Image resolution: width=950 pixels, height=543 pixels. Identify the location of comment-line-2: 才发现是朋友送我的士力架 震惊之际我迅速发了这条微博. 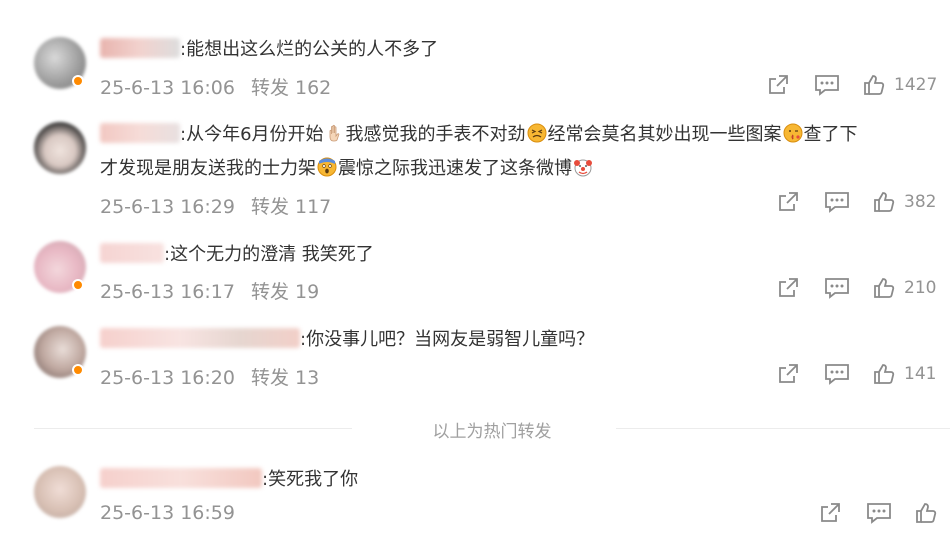
(347, 169).